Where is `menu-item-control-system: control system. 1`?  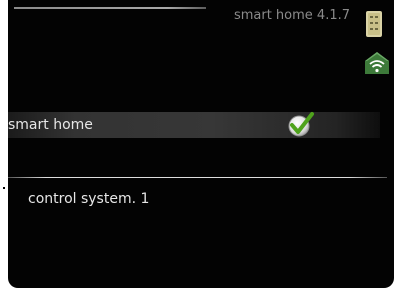
menu-item-control-system: control system. 1 is located at coordinates (88, 199).